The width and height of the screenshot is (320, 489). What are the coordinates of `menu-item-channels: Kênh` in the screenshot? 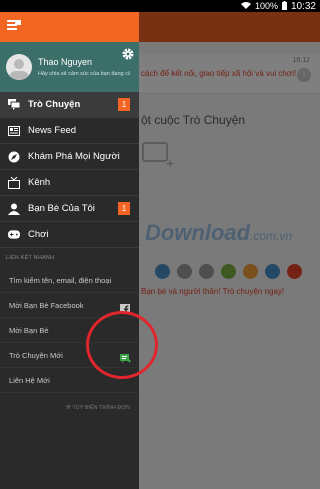 It's located at (69, 182).